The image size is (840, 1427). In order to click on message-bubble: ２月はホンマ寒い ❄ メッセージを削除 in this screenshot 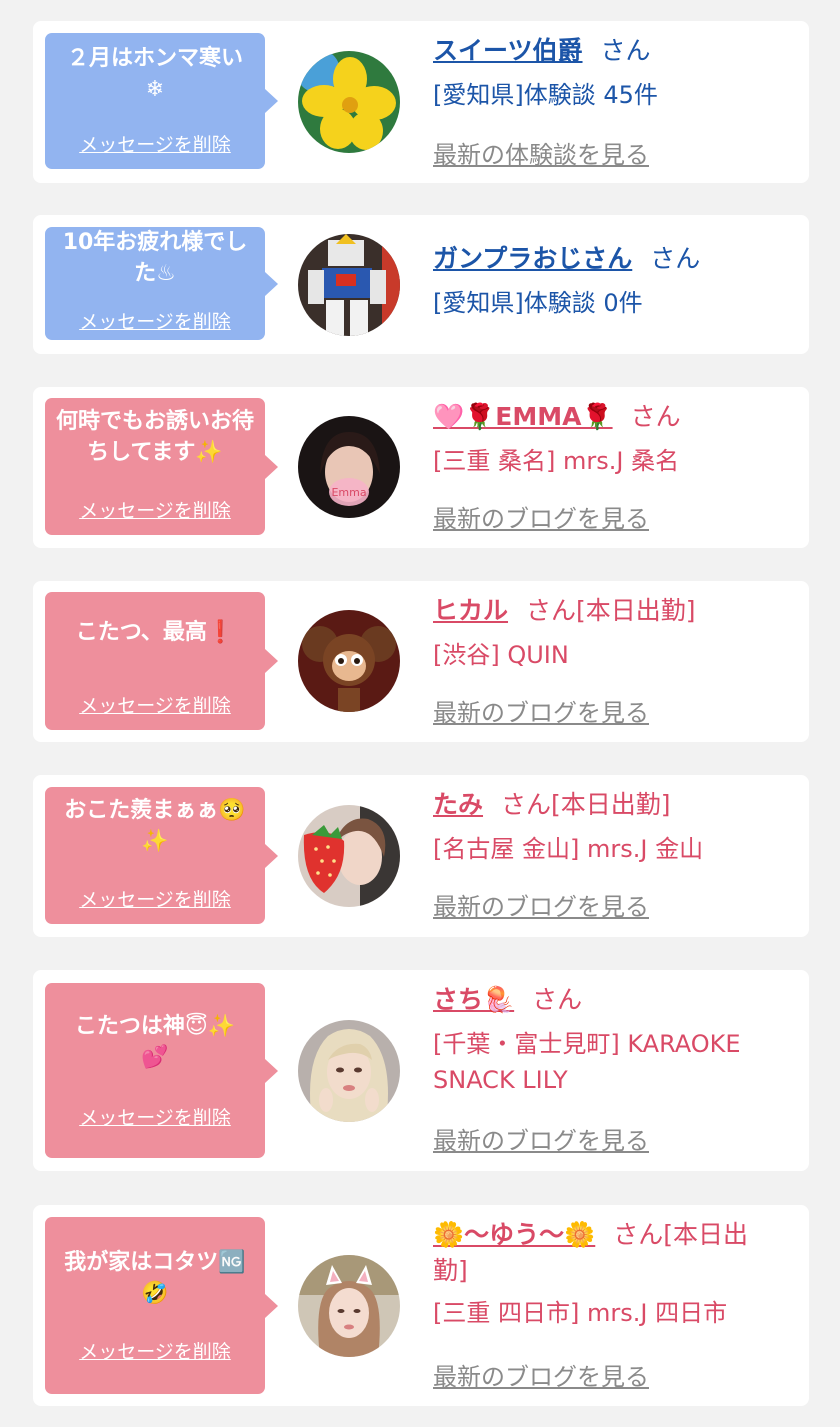, I will do `click(161, 101)`.